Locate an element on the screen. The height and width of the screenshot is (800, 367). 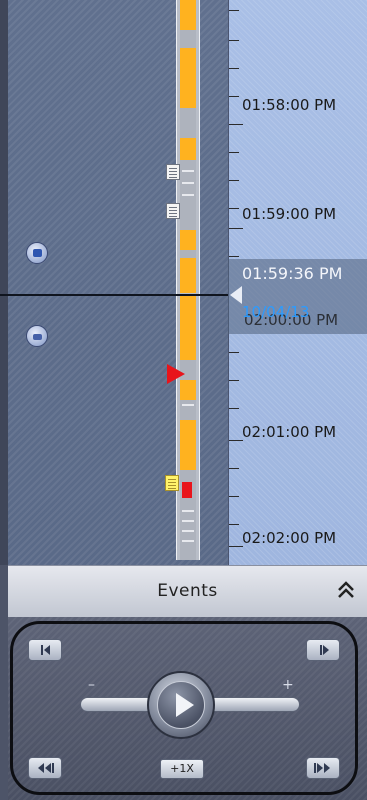
step-forward-button is located at coordinates (323, 650).